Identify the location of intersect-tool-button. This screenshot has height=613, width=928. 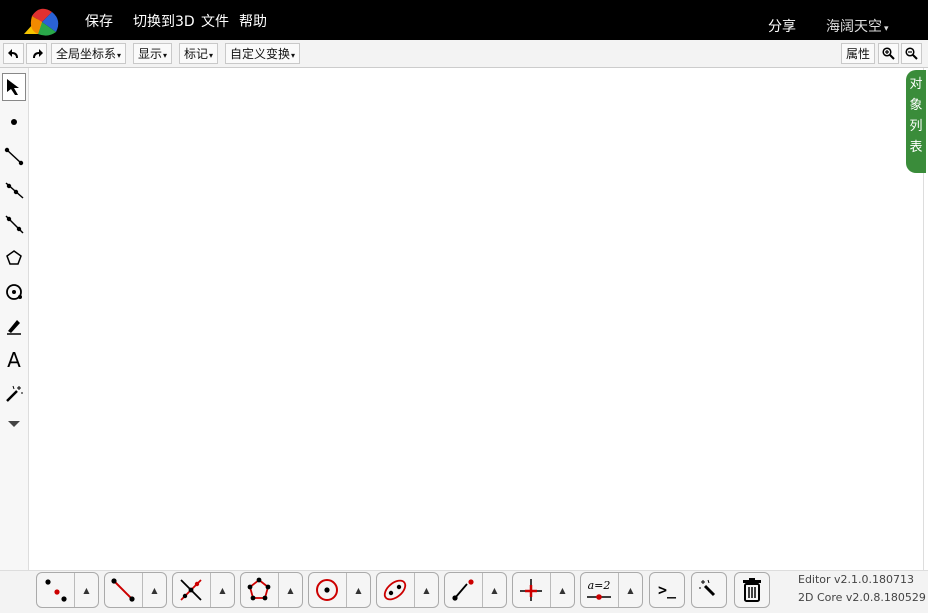
(191, 590).